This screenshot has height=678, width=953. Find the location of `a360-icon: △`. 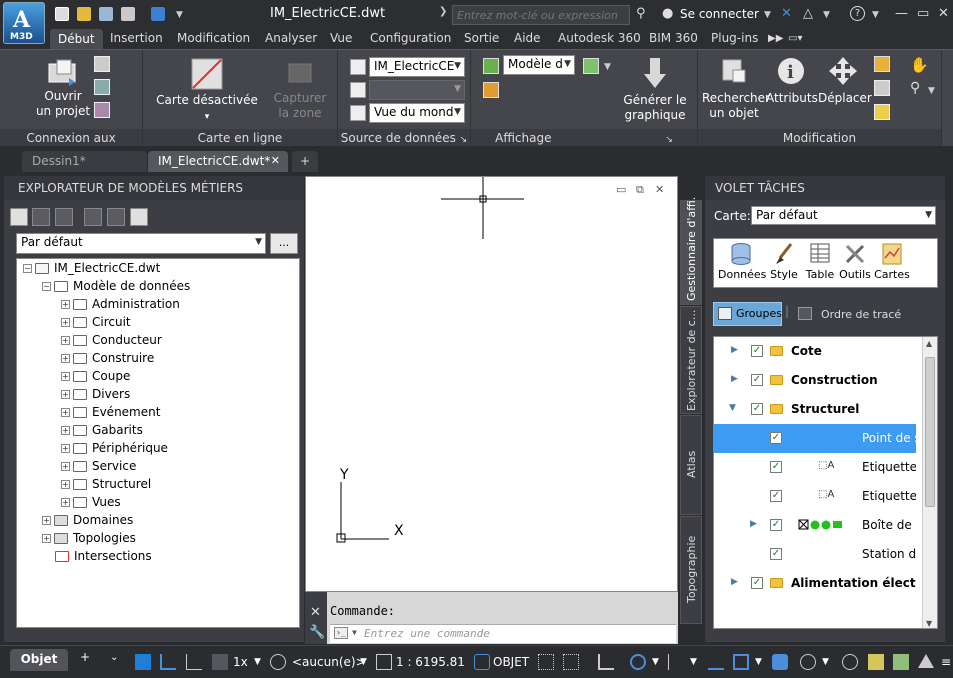

a360-icon: △ is located at coordinates (808, 13).